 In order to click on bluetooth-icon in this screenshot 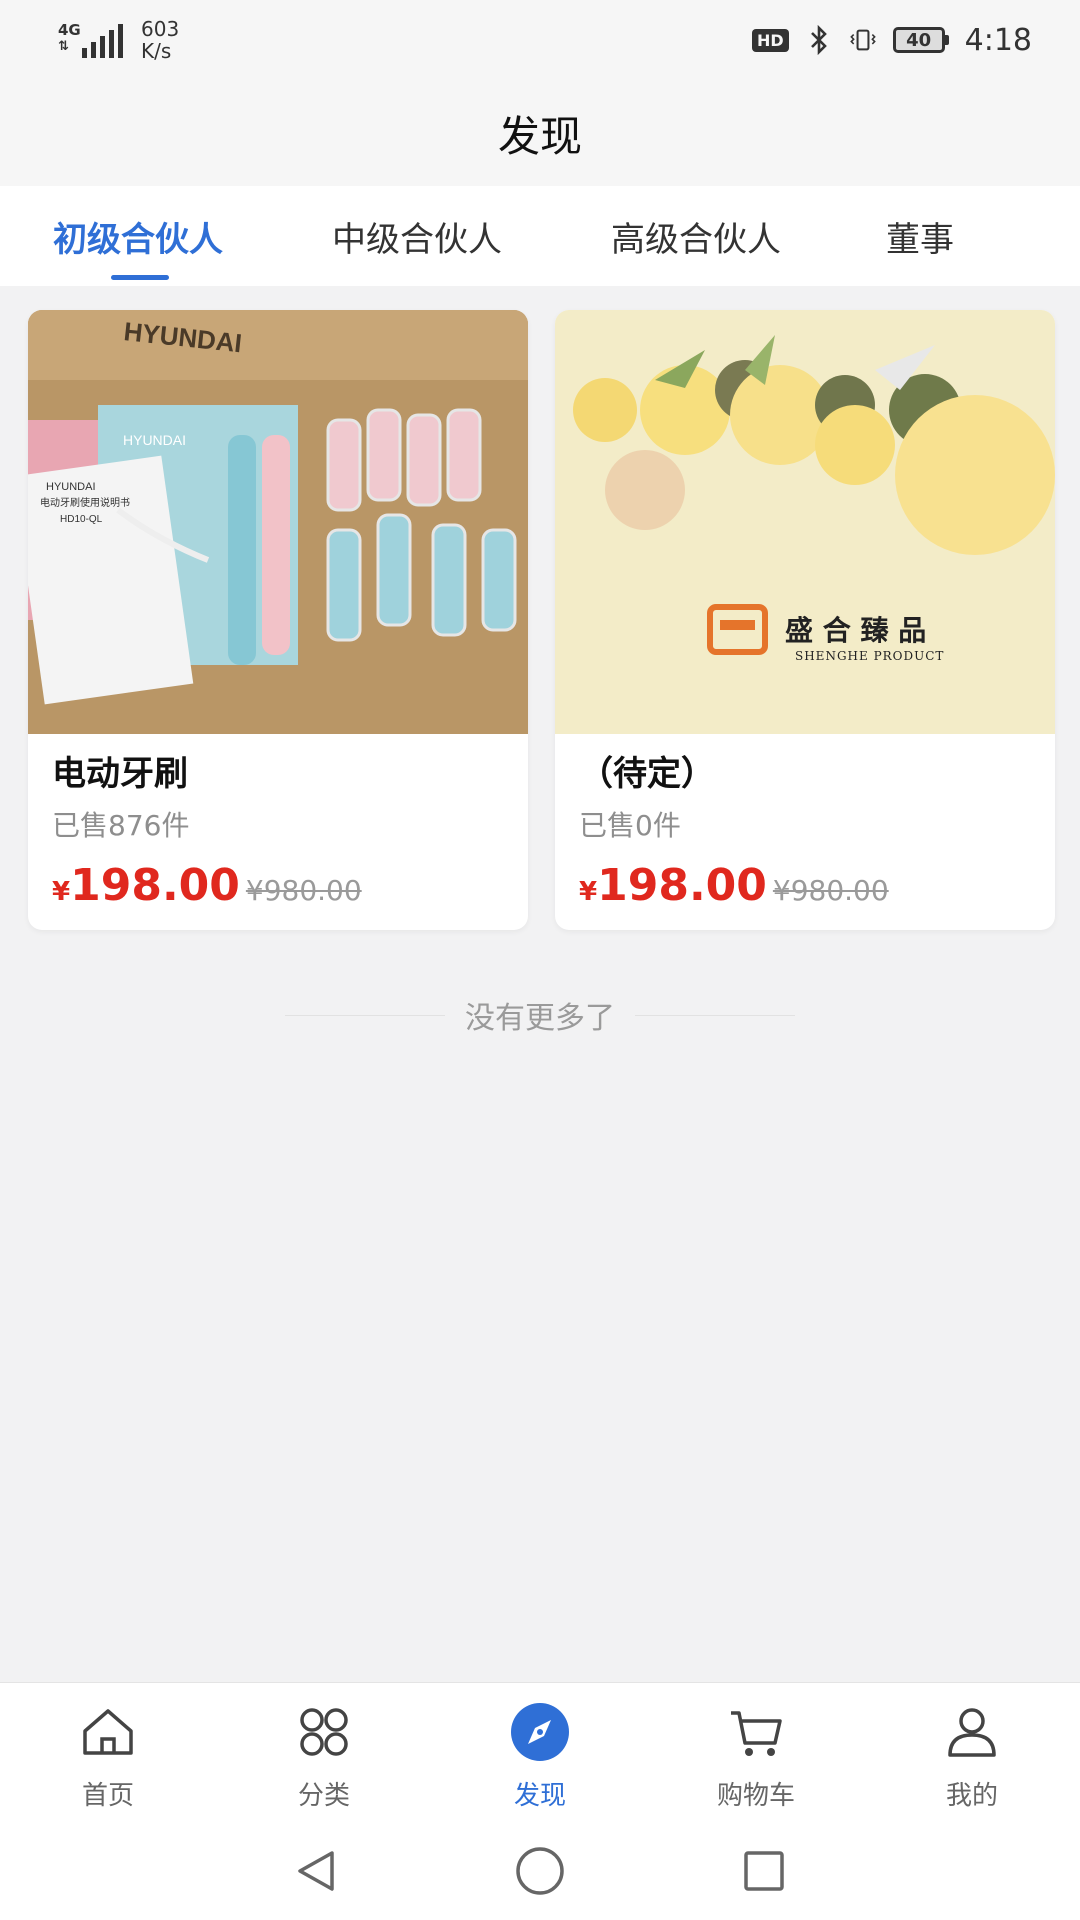, I will do `click(819, 40)`.